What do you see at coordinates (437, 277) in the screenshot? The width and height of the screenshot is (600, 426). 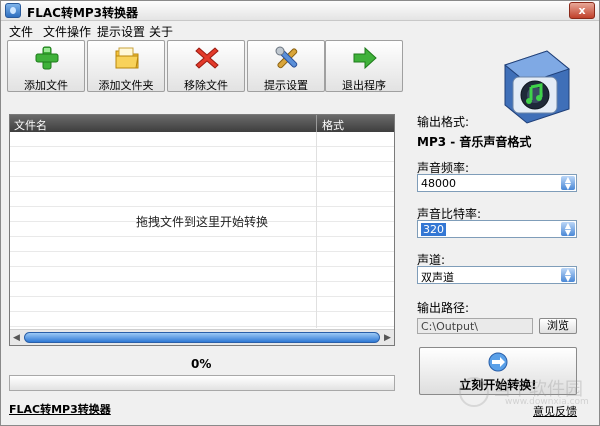 I see `channel-value: 双声道` at bounding box center [437, 277].